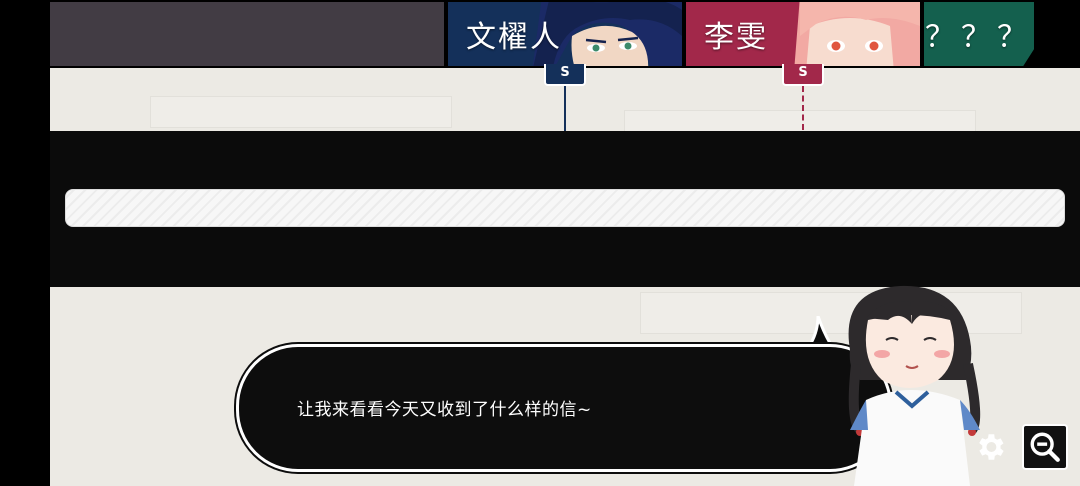  I want to click on dialogue-text: 让我来看看今天又收到了什么样的信~, so click(444, 410).